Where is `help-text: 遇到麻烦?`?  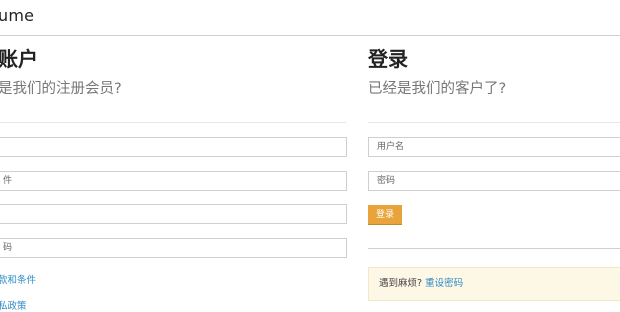 help-text: 遇到麻烦? is located at coordinates (401, 283).